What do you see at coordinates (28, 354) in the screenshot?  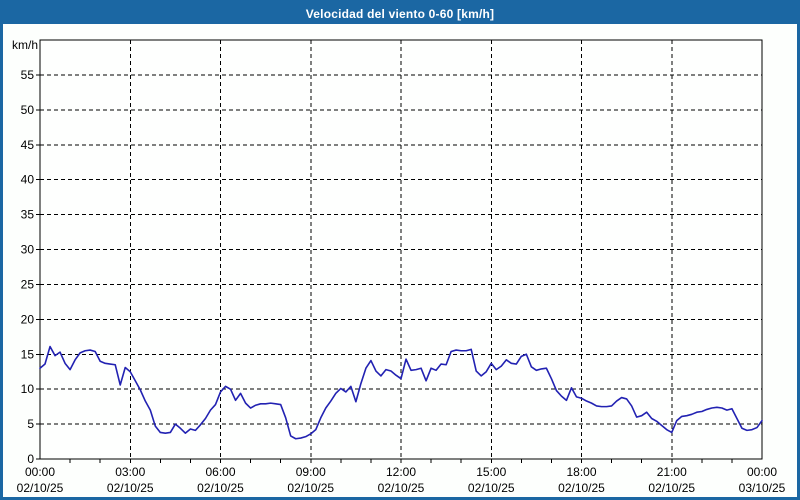 I see `y-tick-label: 15` at bounding box center [28, 354].